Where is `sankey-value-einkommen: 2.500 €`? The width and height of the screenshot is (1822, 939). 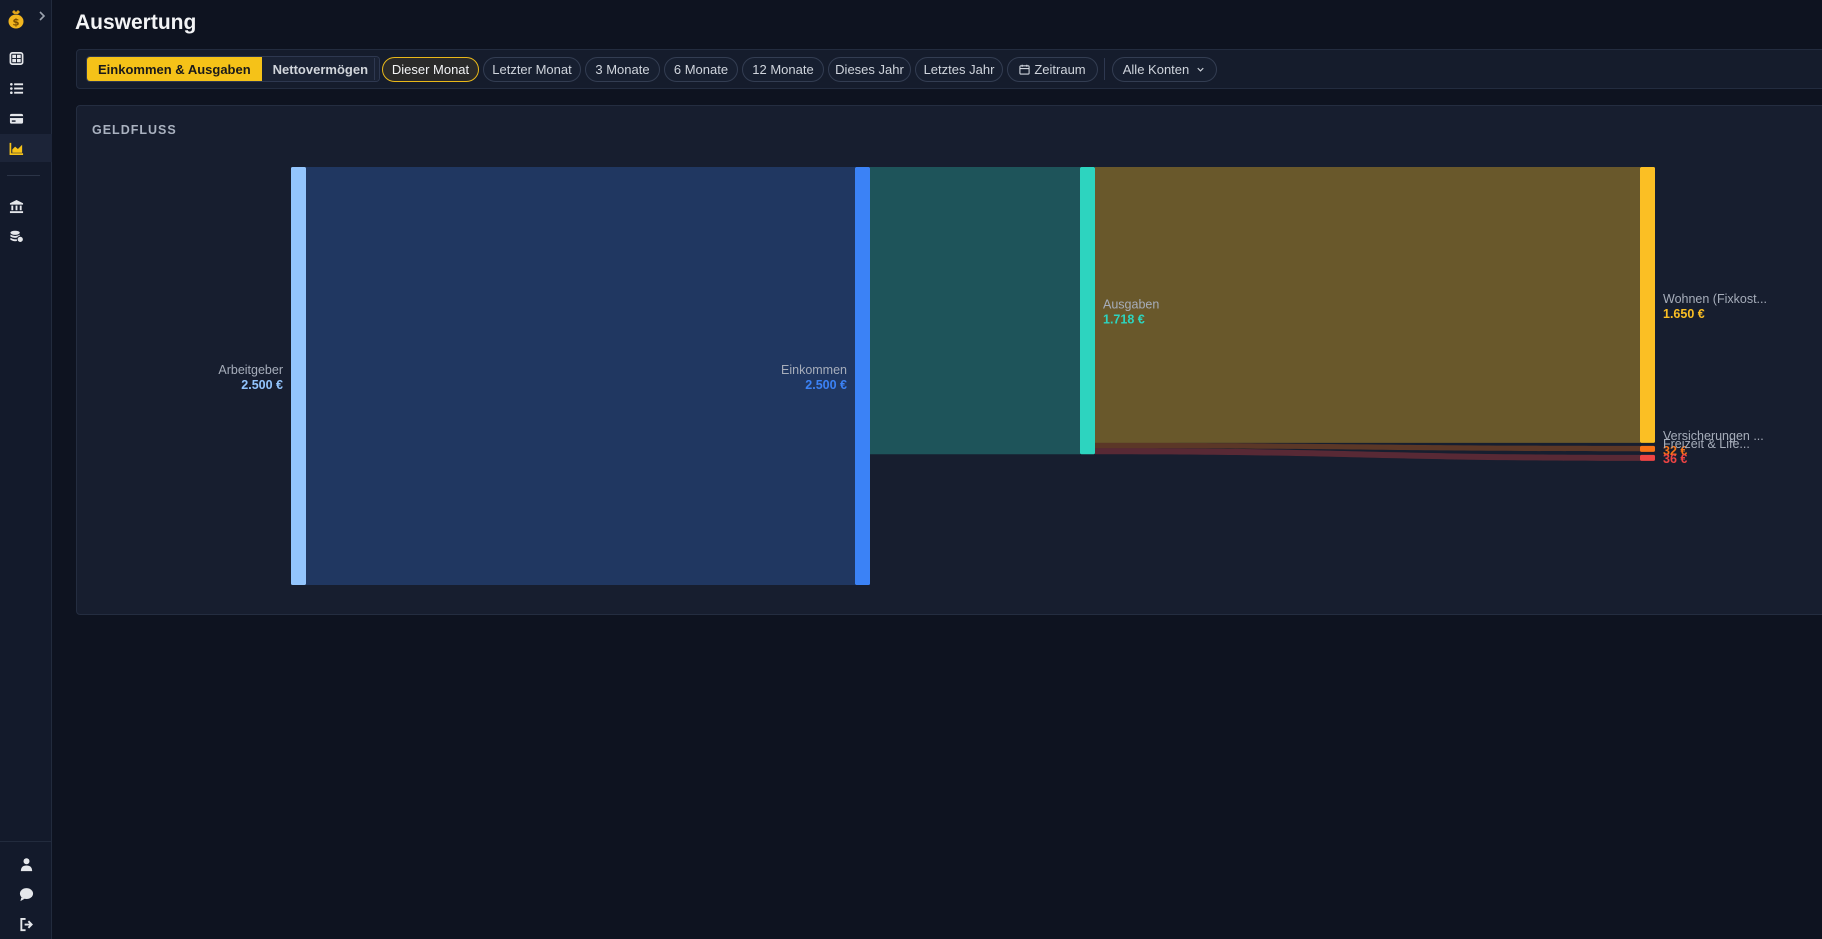
sankey-value-einkommen: 2.500 € is located at coordinates (826, 385).